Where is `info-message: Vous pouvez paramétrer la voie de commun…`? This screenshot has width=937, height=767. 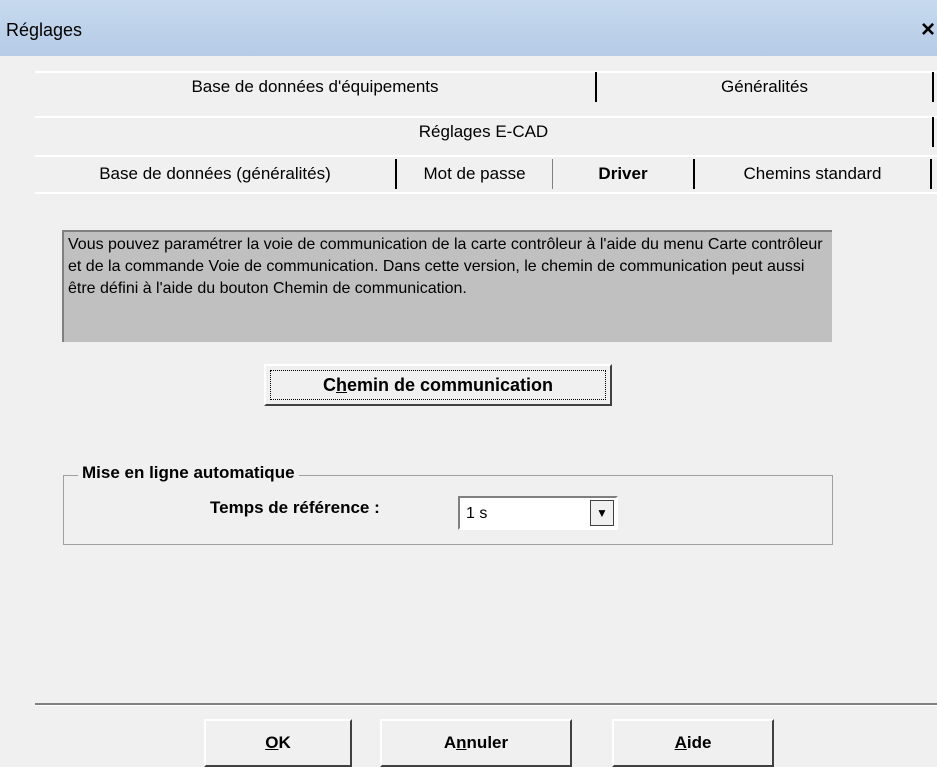
info-message: Vous pouvez paramétrer la voie de commun… is located at coordinates (447, 286).